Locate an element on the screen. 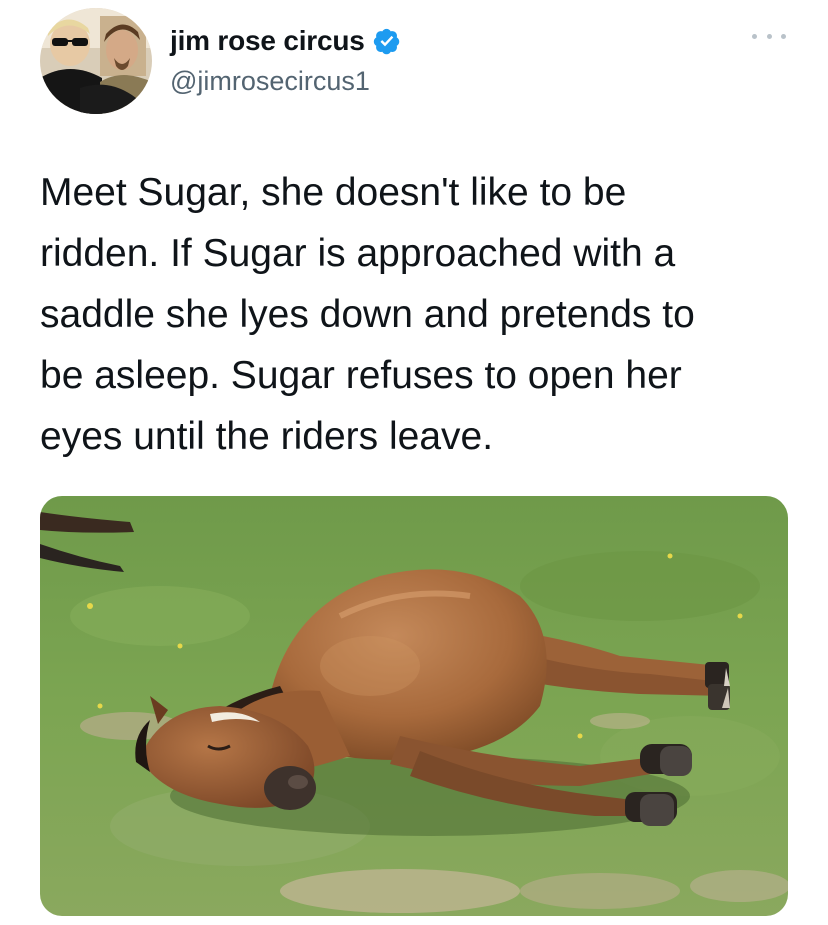 The width and height of the screenshot is (828, 925). author-name-row: jim rose circus is located at coordinates (285, 41).